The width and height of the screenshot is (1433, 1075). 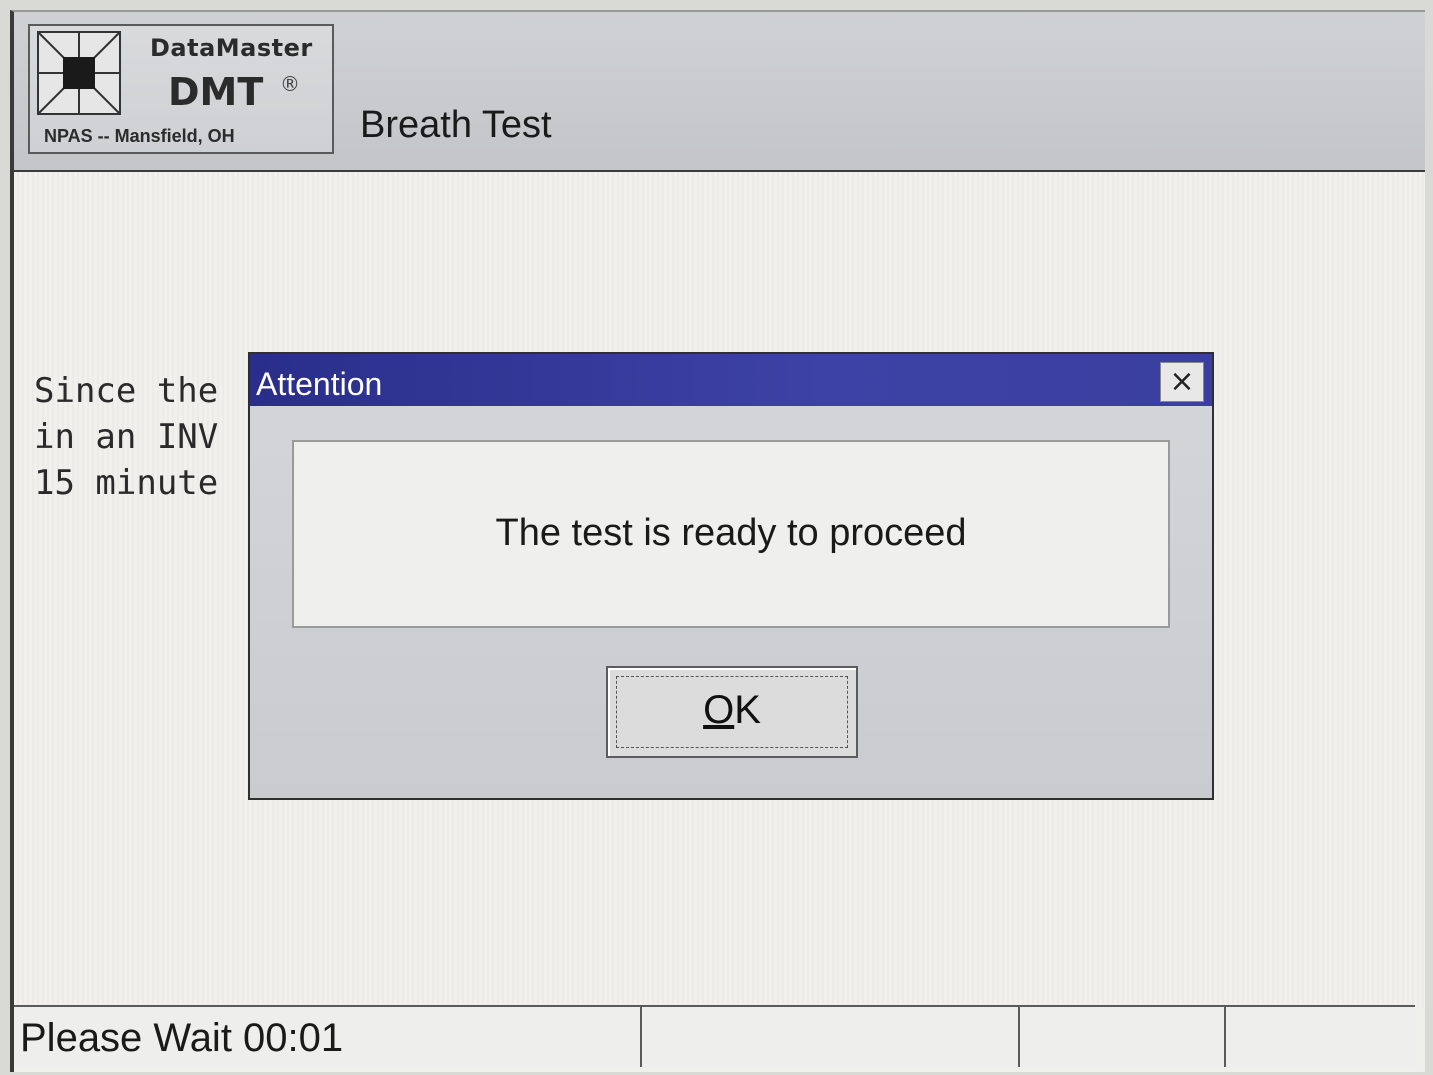 I want to click on close-icon: ×, so click(x=1182, y=381).